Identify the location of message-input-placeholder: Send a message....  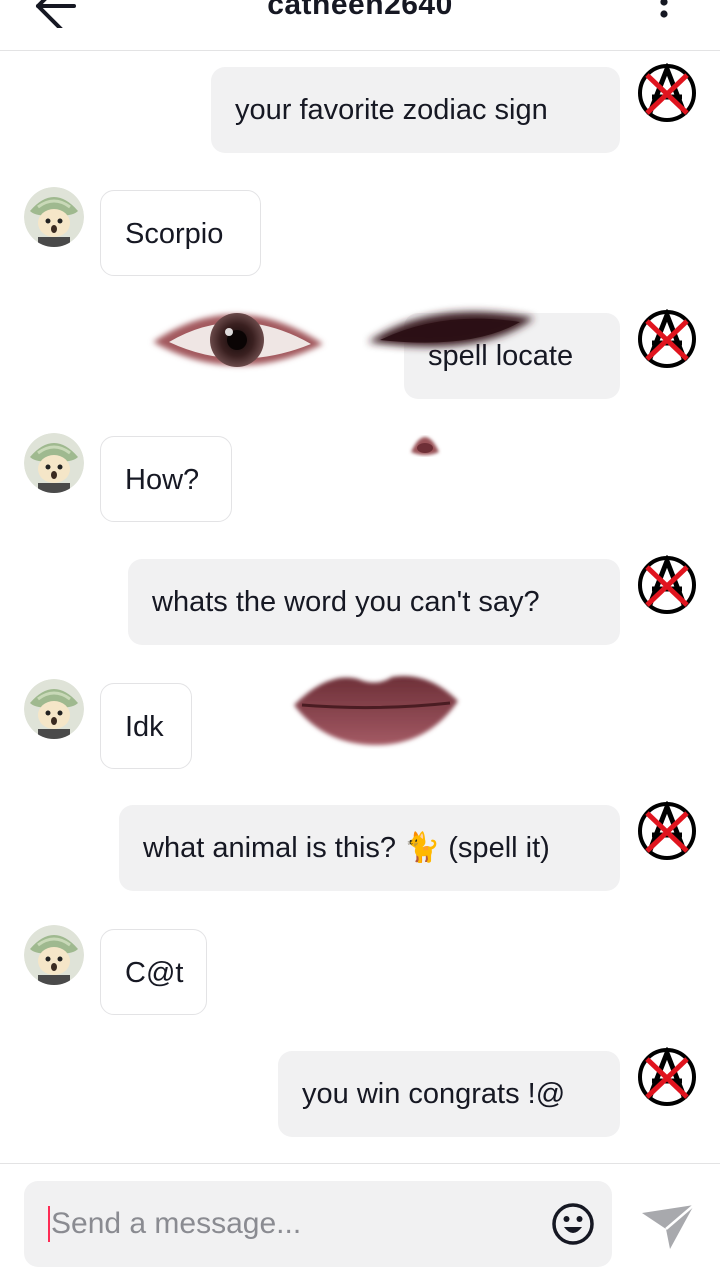
(176, 1223).